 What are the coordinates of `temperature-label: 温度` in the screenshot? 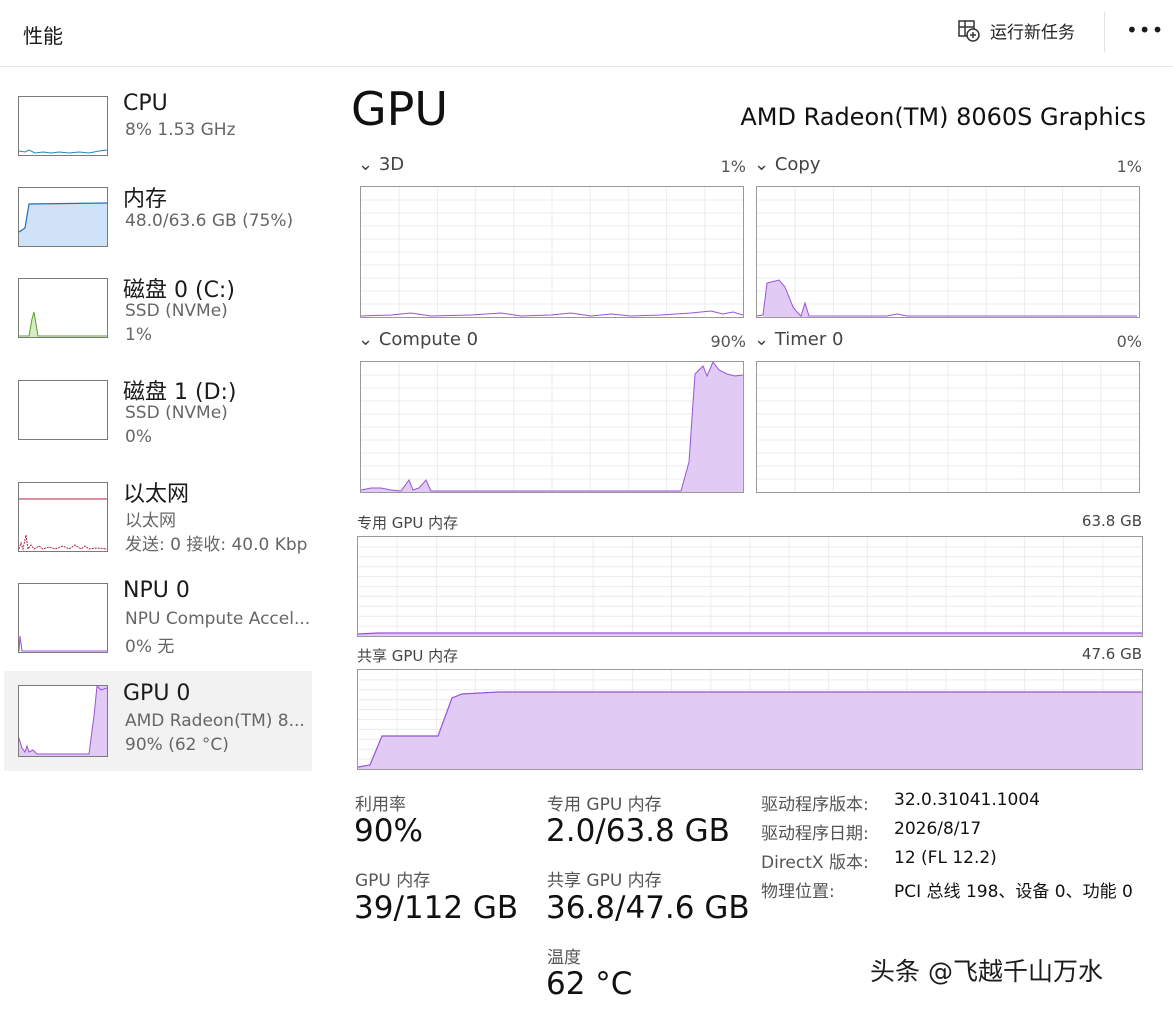 It's located at (564, 958).